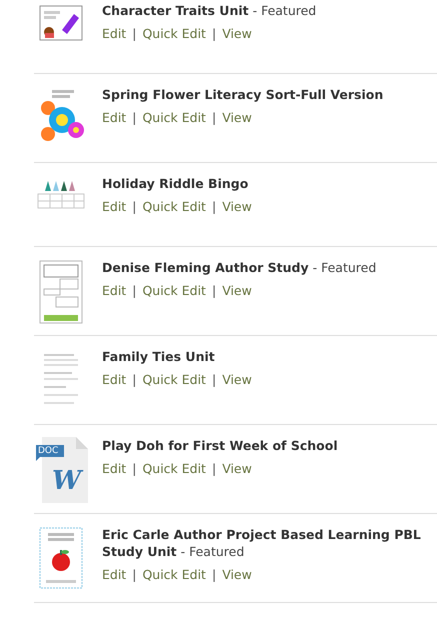  Describe the element at coordinates (262, 543) in the screenshot. I see `item-title: Eric Carle Author Project Based Learning PBL Study Unit - Featured` at that location.